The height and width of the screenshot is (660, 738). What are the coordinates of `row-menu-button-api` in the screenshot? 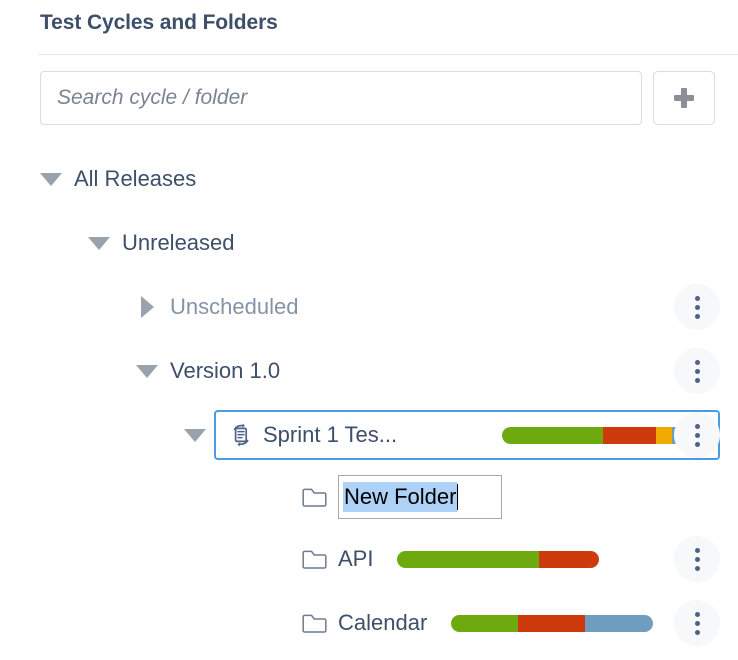 It's located at (697, 559).